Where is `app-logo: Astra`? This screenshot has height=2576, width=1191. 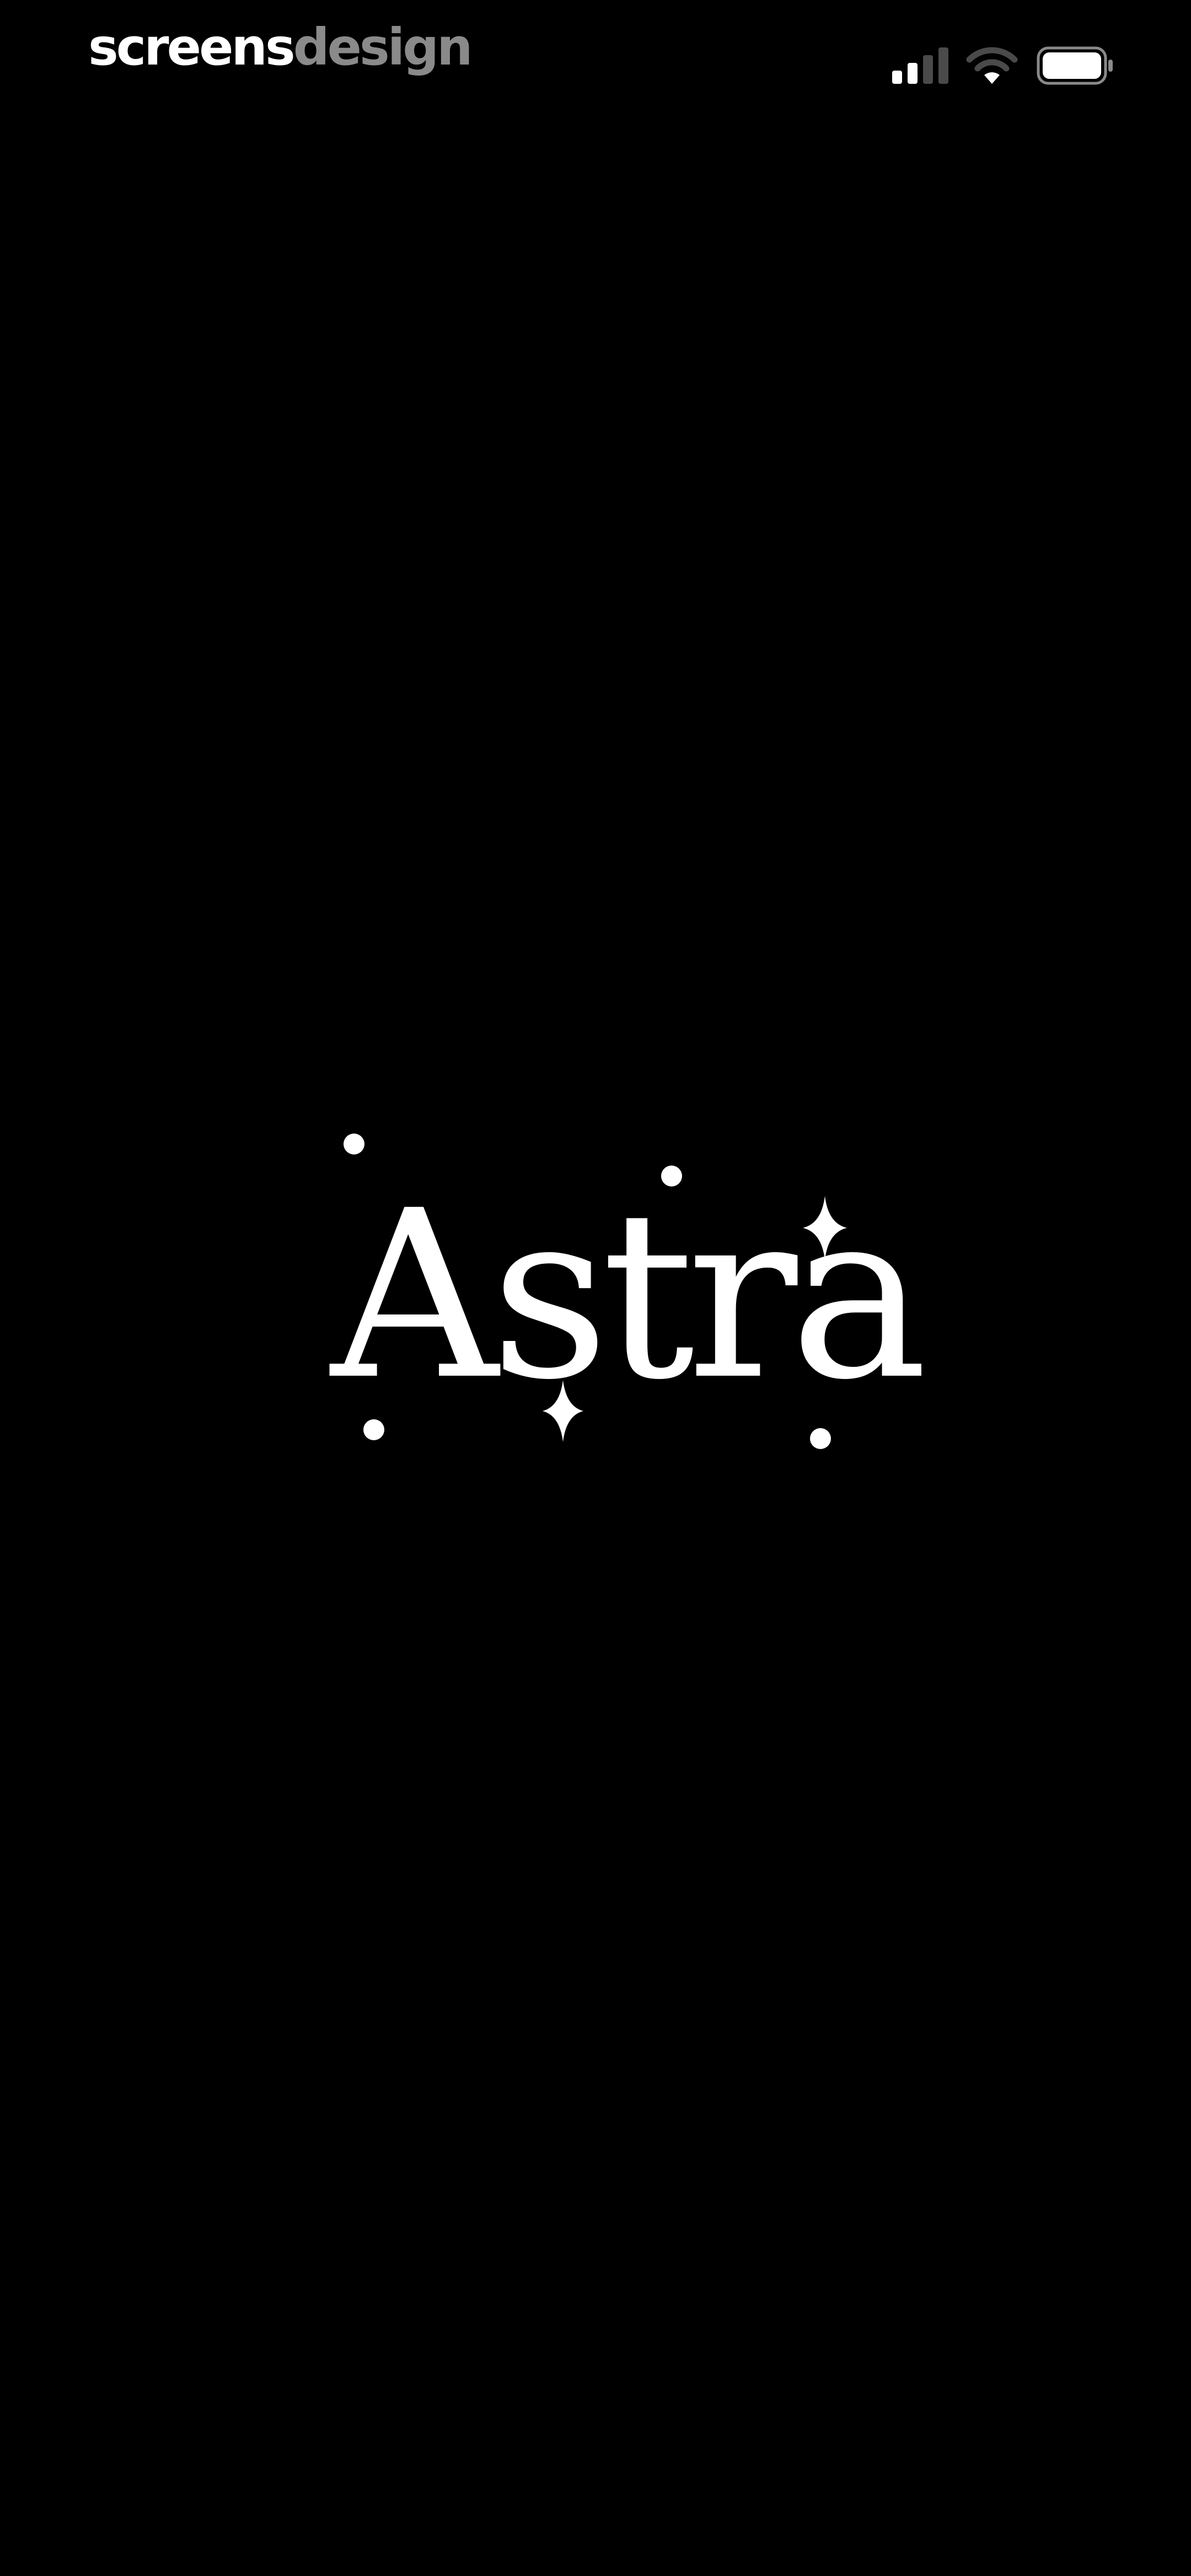 app-logo: Astra is located at coordinates (618, 1290).